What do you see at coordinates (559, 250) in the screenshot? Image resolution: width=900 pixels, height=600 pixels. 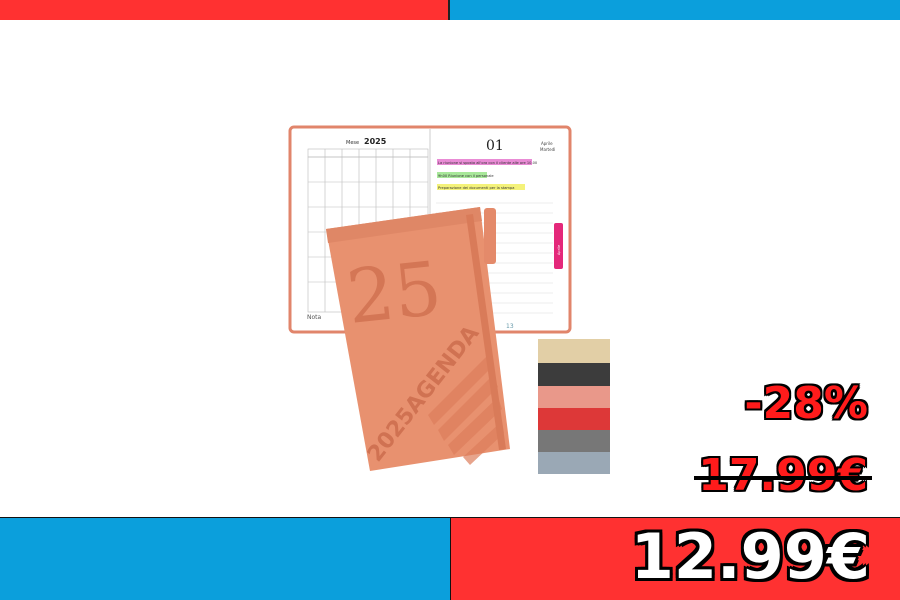 I see `planner-tab-label: Aprile` at bounding box center [559, 250].